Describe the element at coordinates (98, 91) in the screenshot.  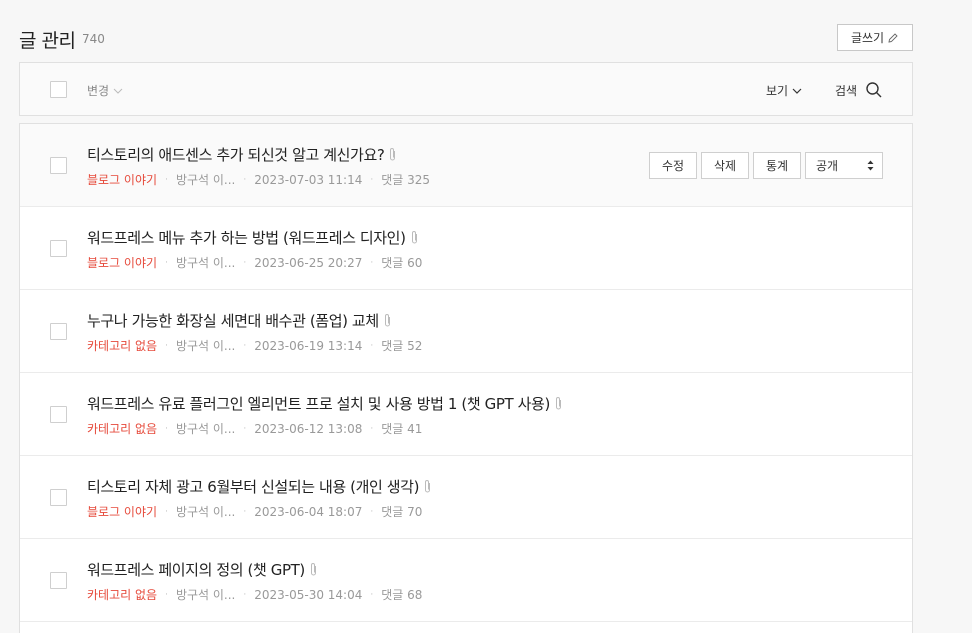
I see `change-label: 변경` at that location.